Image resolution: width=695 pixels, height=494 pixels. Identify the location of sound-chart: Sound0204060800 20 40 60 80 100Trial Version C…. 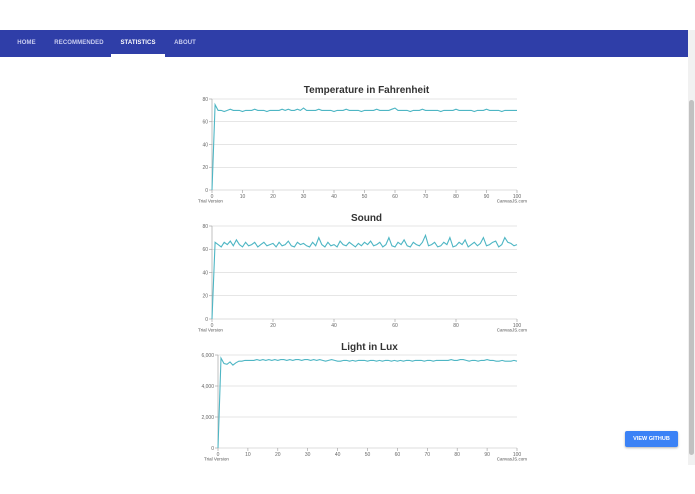
(362, 273).